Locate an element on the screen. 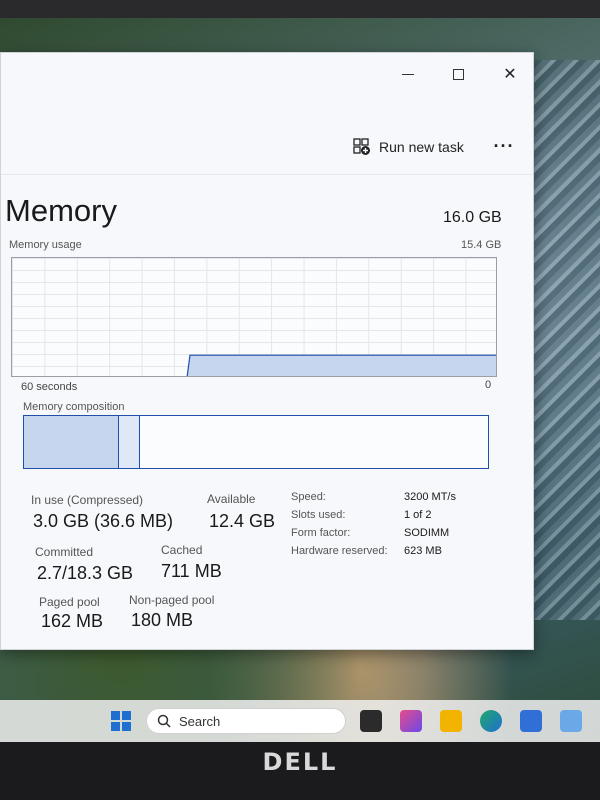 The image size is (600, 800). toolbar: Run new task ··· is located at coordinates (267, 145).